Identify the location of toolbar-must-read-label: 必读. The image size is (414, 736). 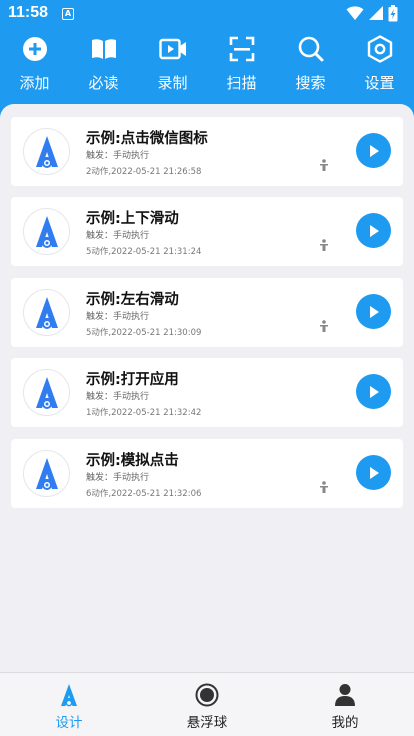
(103, 83).